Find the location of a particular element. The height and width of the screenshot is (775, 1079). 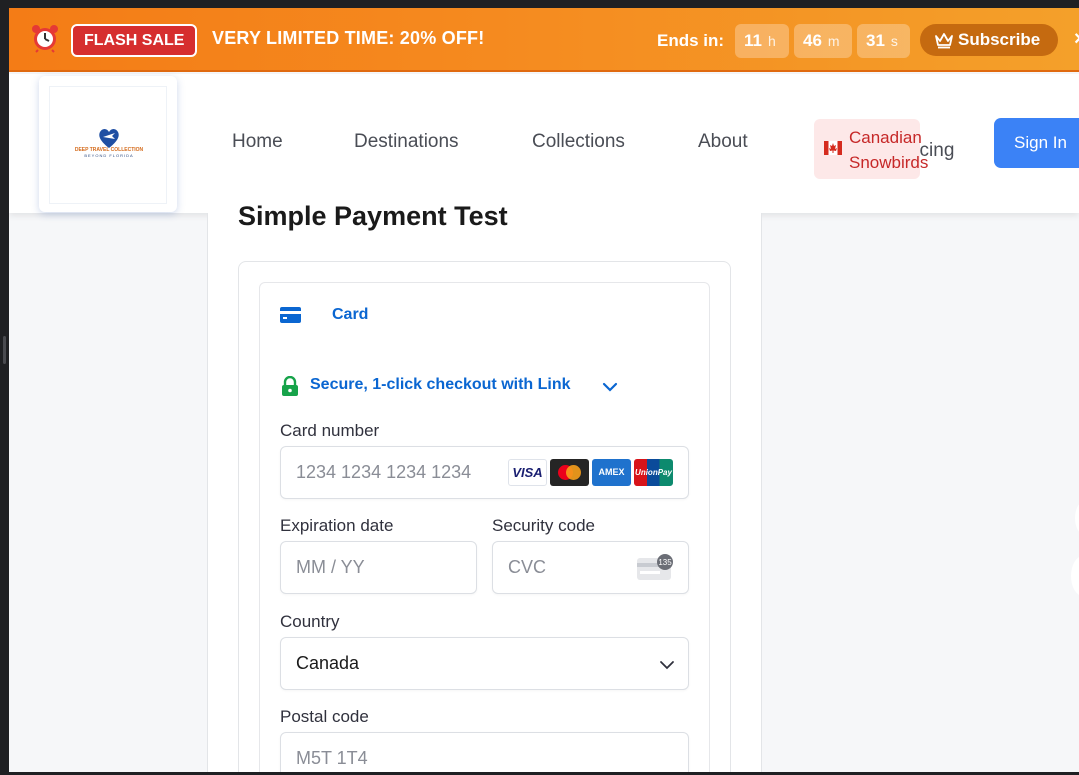

link-checkout-toggle: Secure, 1-click checkout with Link is located at coordinates (440, 385).